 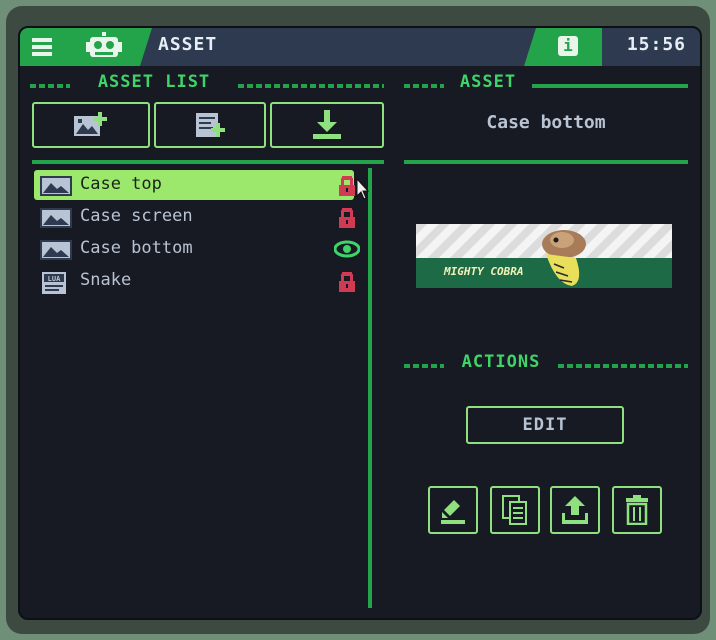 I want to click on asset-preview: MIGHTY COBRA, so click(x=544, y=256).